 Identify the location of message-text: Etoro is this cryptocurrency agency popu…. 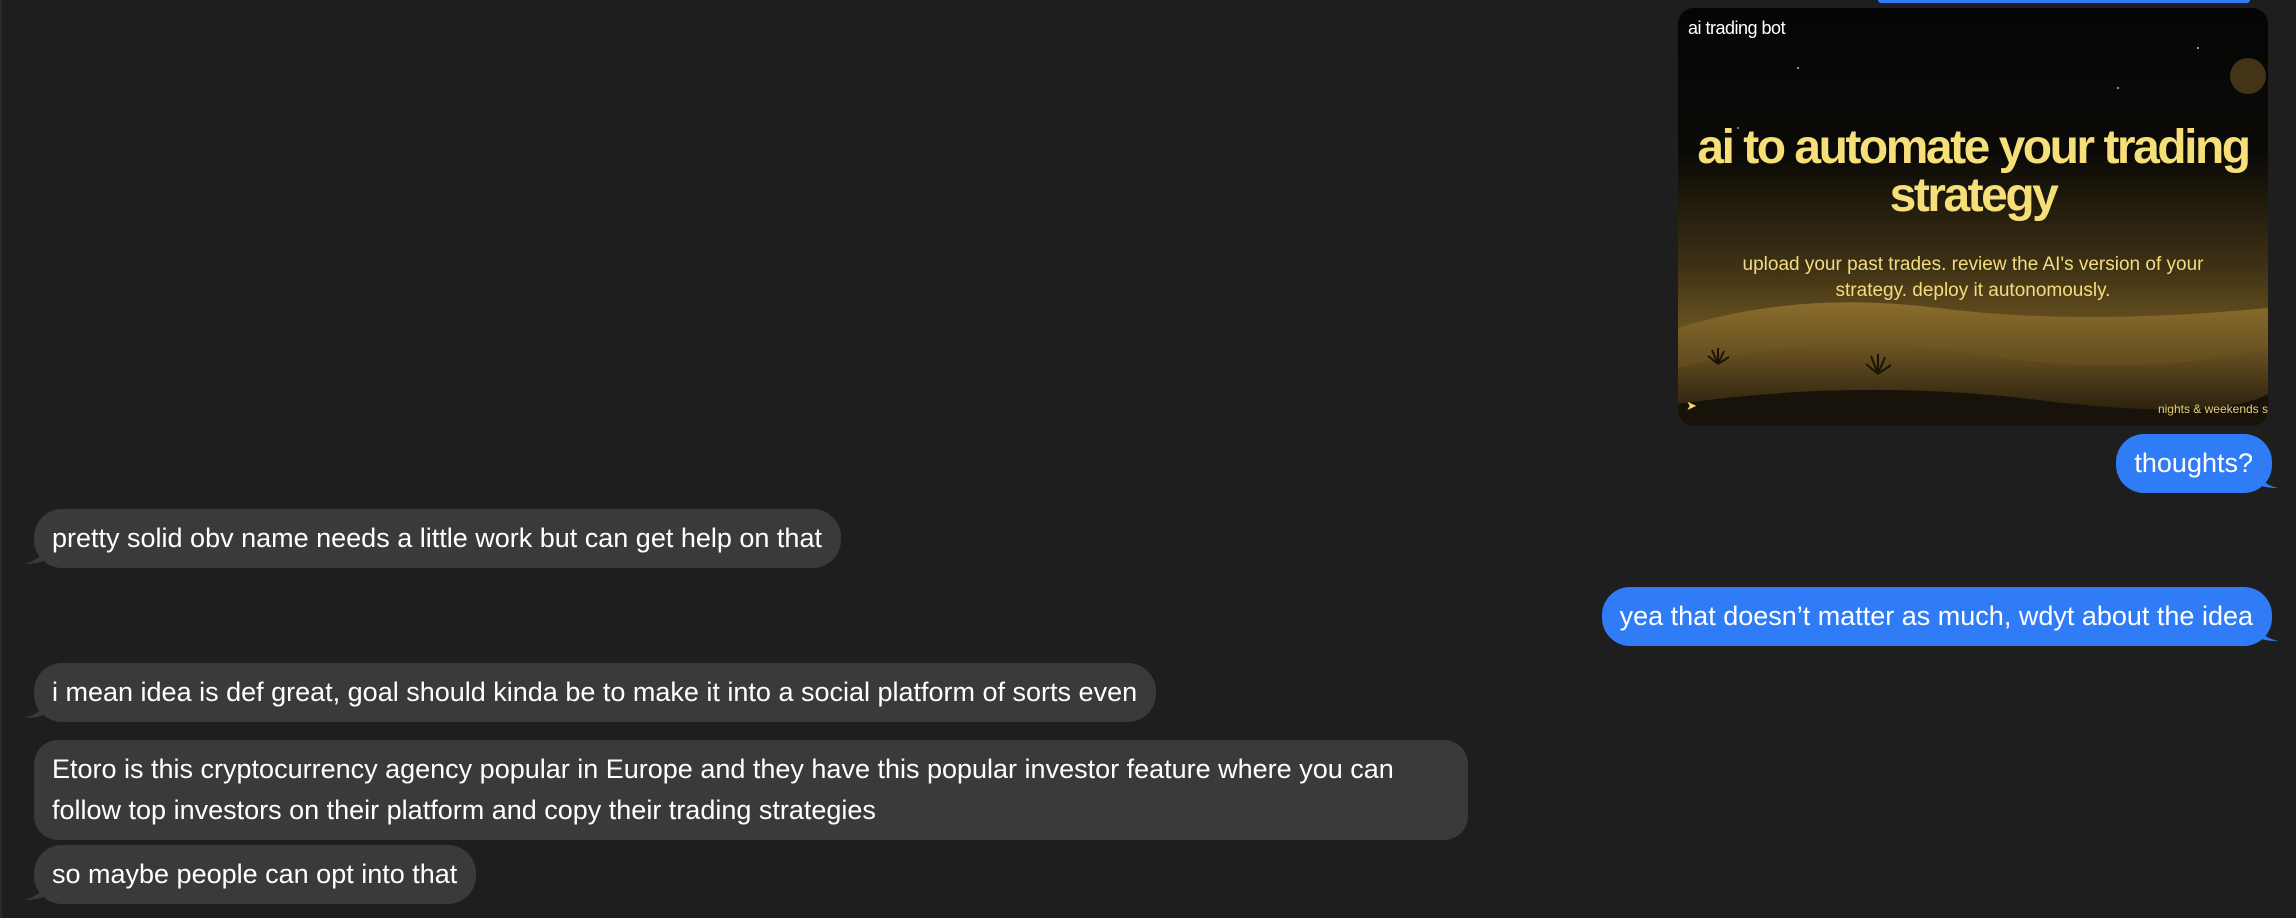
(723, 789).